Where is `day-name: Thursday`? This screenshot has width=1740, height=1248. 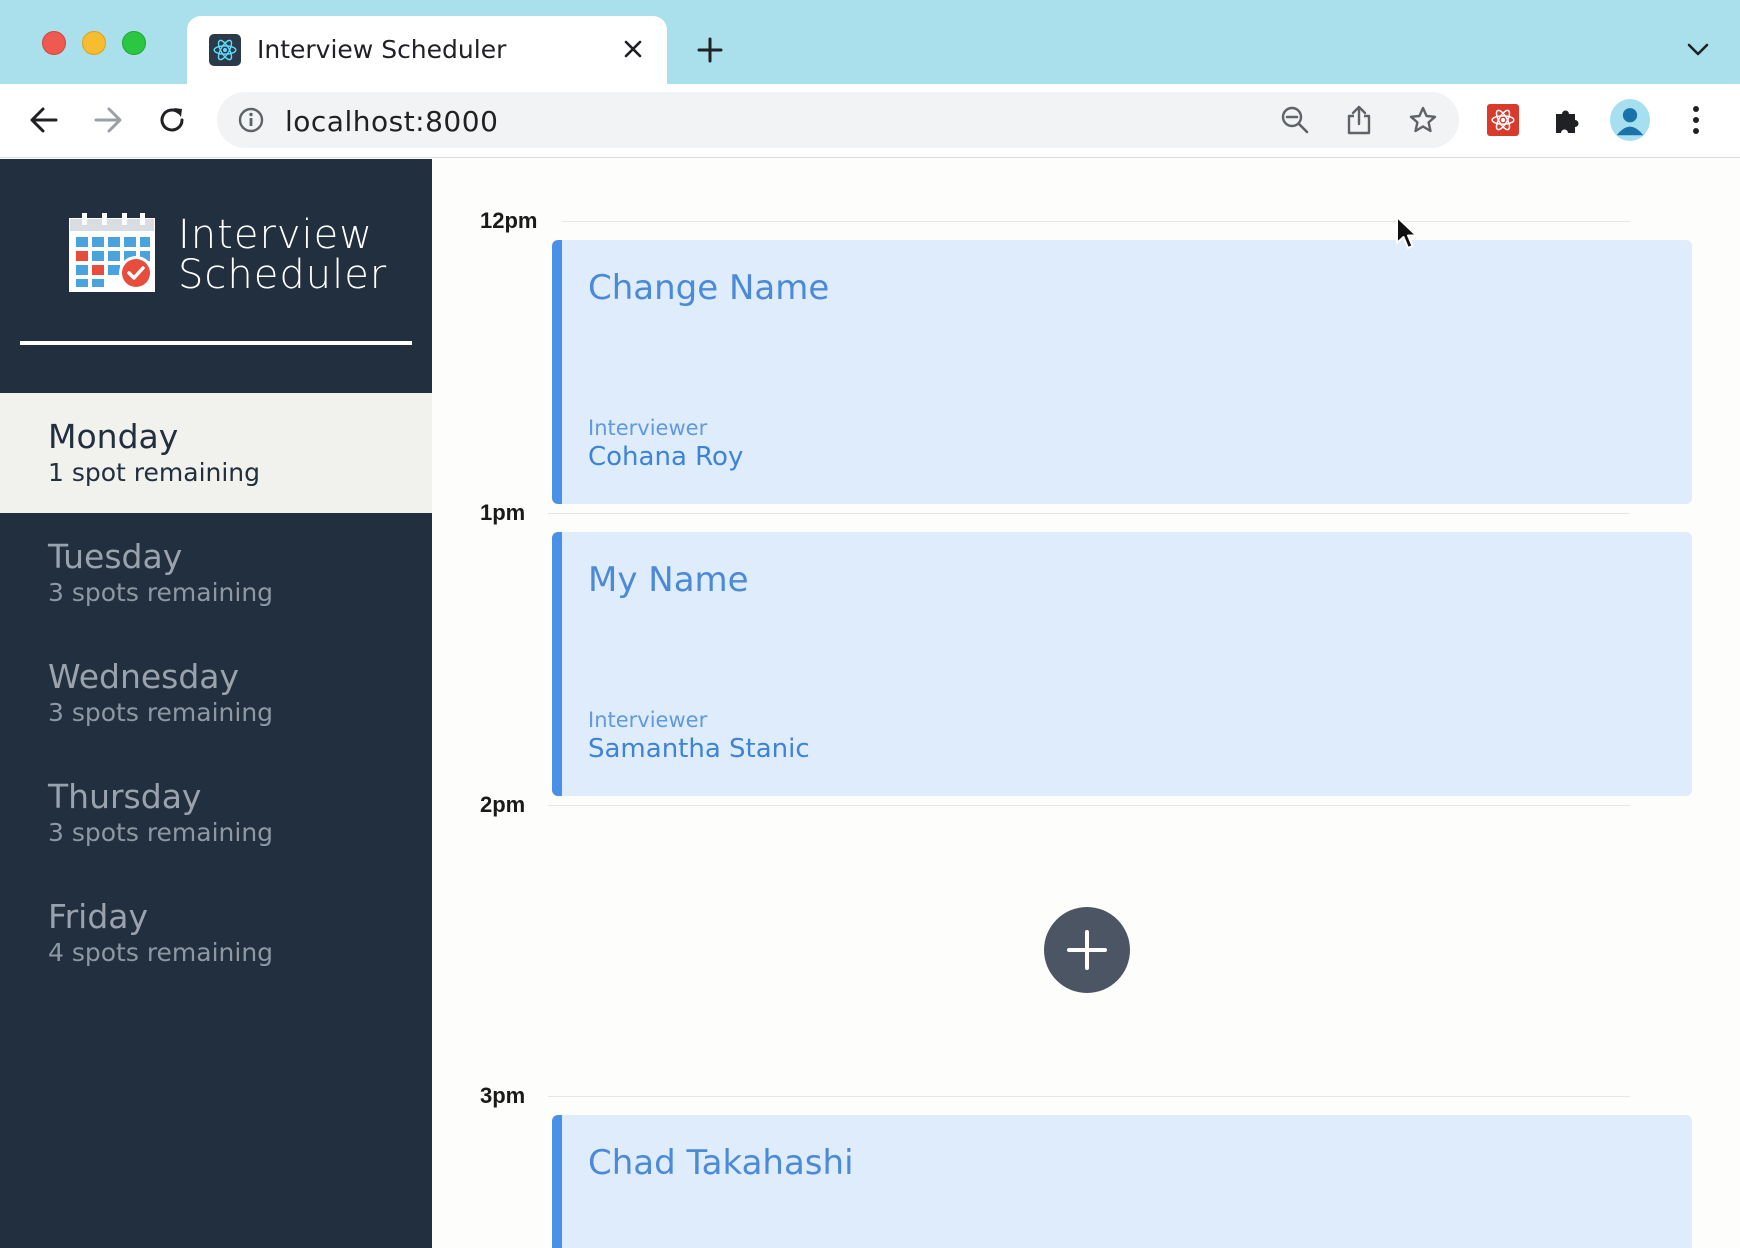 day-name: Thursday is located at coordinates (125, 796).